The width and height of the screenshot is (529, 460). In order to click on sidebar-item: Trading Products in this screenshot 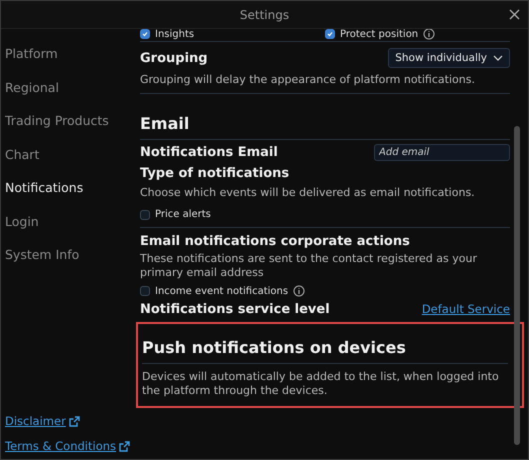, I will do `click(69, 121)`.